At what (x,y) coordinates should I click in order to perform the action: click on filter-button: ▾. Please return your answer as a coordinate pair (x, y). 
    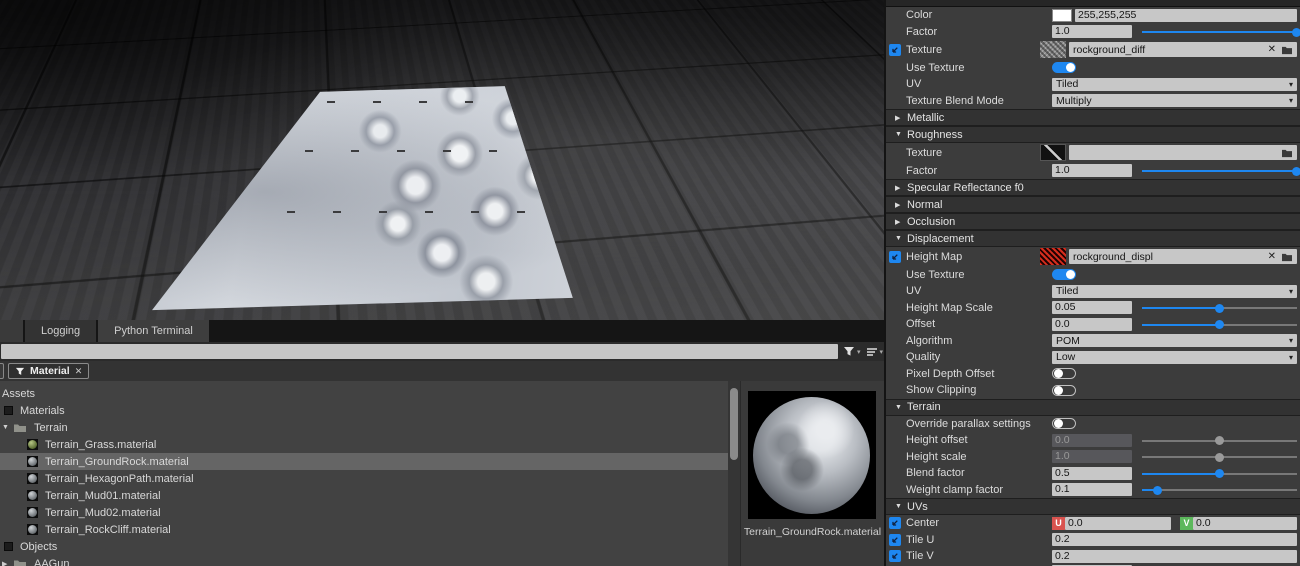
    Looking at the image, I should click on (852, 351).